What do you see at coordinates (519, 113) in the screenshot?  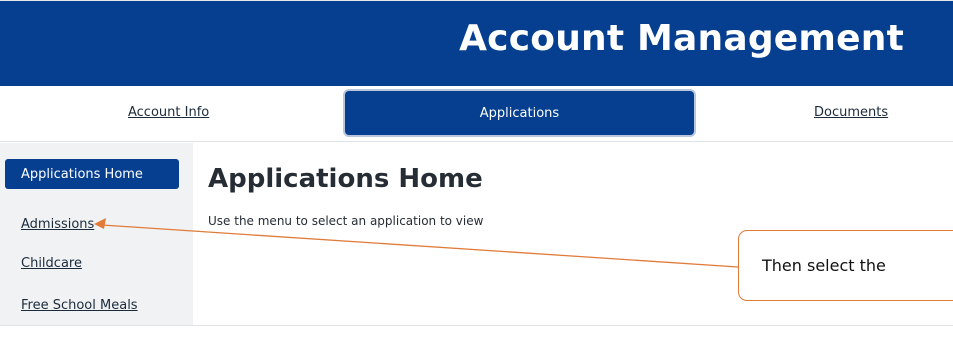 I see `tab-applications: Applications` at bounding box center [519, 113].